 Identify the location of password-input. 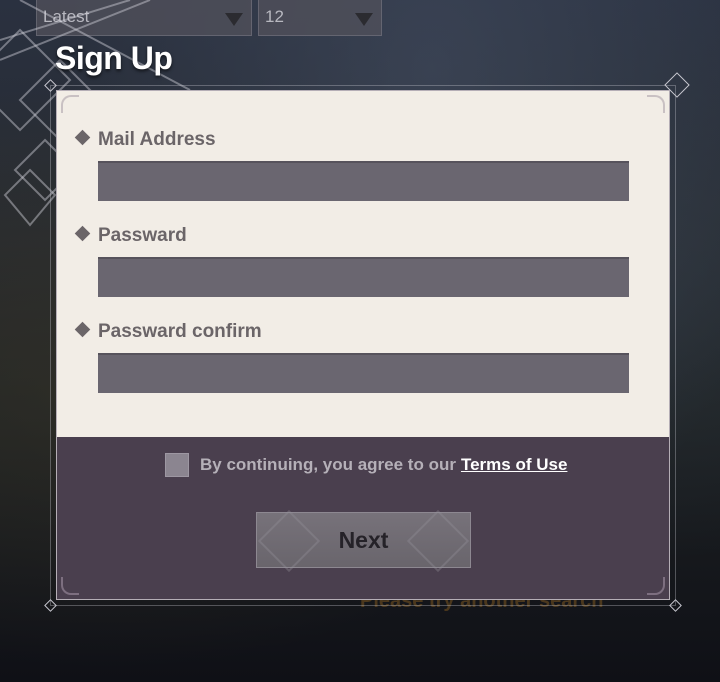
(363, 277).